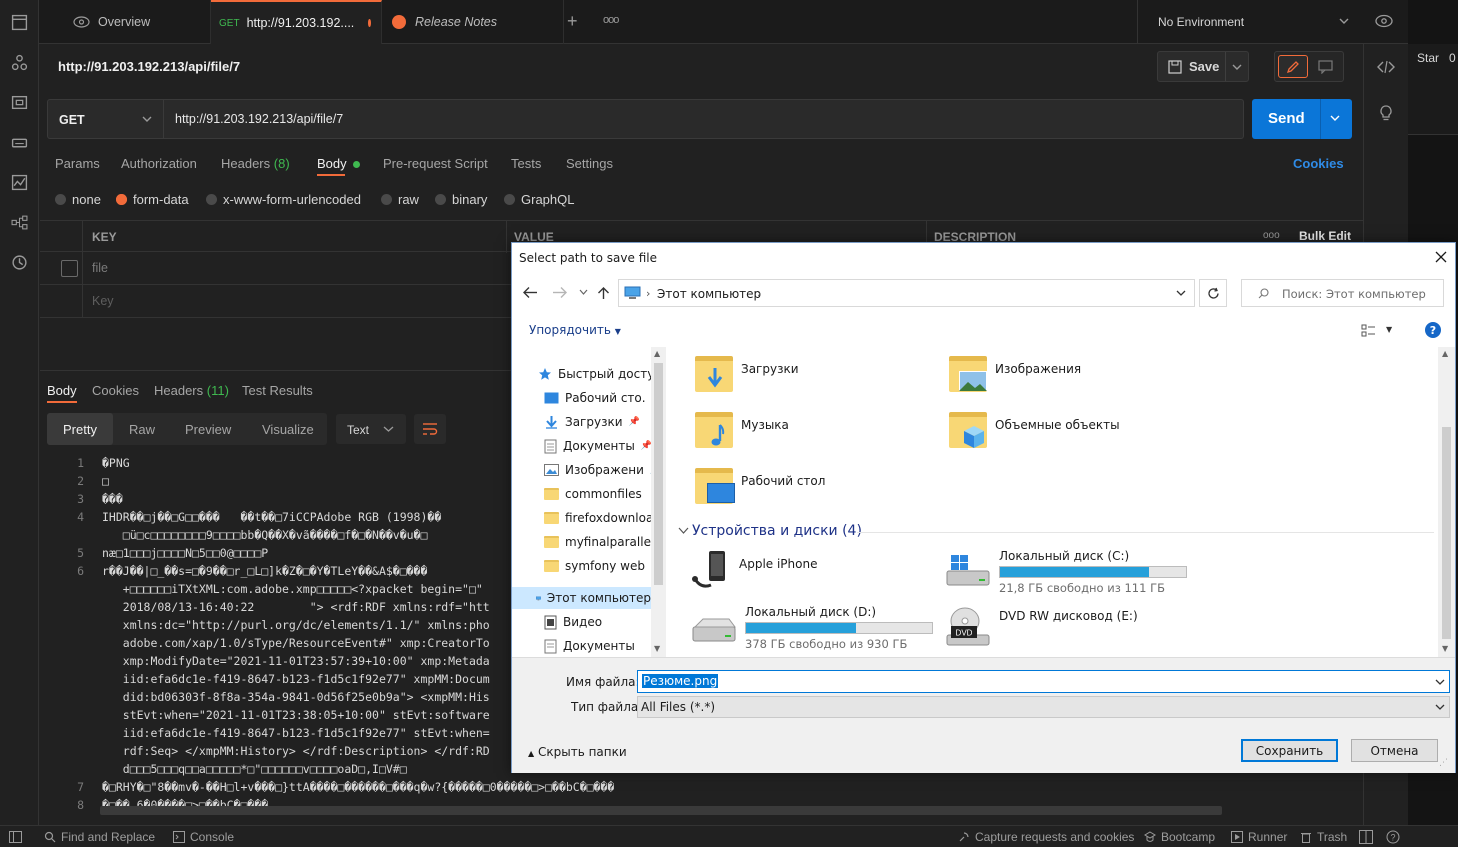 The image size is (1458, 847). What do you see at coordinates (760, 486) in the screenshot?
I see `folder-desktop: Рабочий стол` at bounding box center [760, 486].